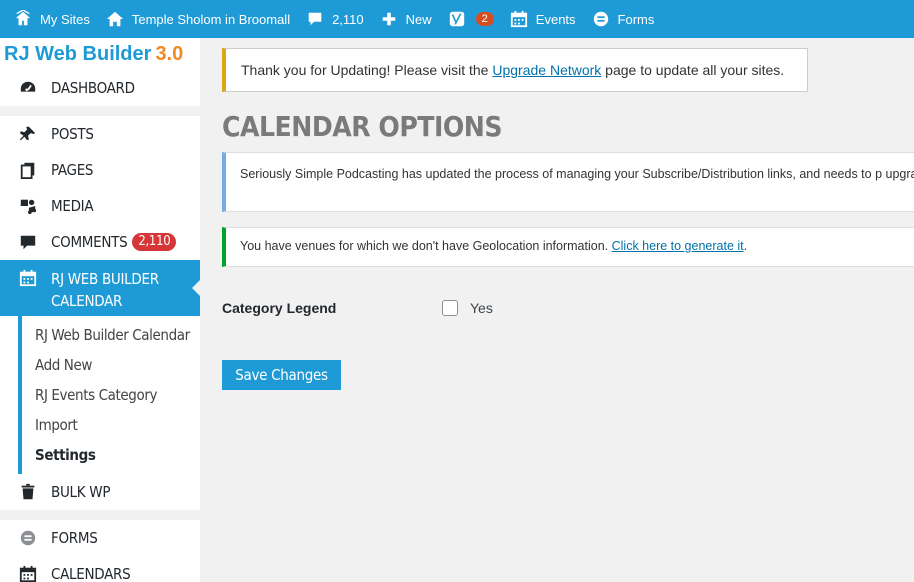 The width and height of the screenshot is (914, 582). Describe the element at coordinates (81, 492) in the screenshot. I see `sidebar-item-label: BULK WP` at that location.